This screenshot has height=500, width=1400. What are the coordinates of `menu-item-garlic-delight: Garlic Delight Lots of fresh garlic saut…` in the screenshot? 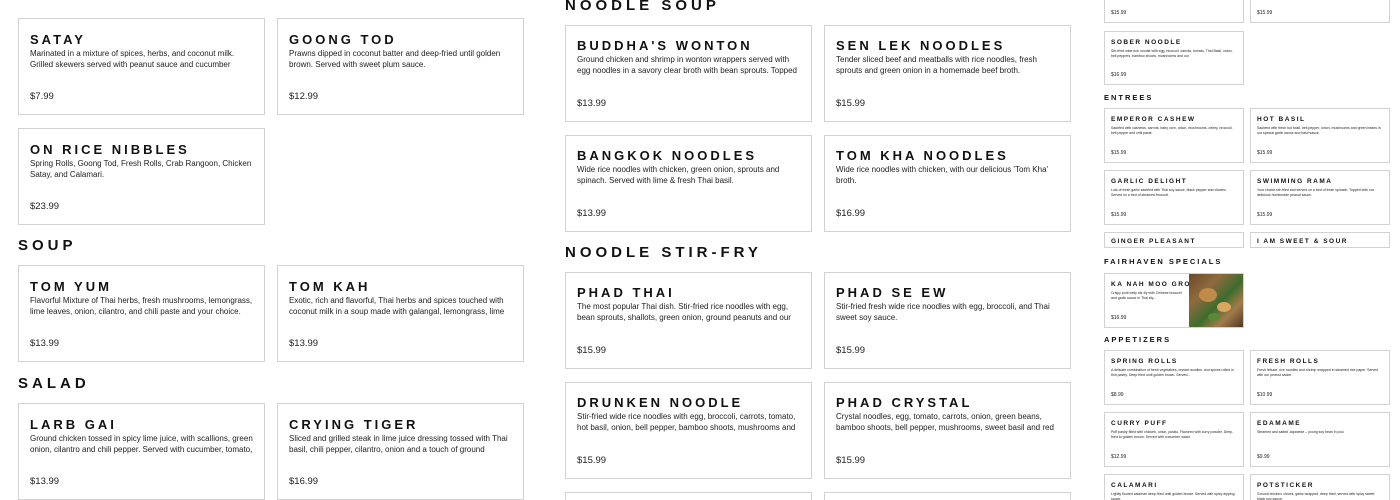 It's located at (1174, 197).